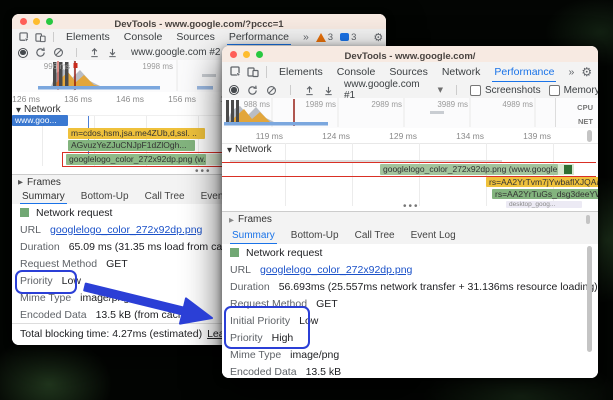  What do you see at coordinates (130, 99) in the screenshot?
I see `ruler-tick: 146 ms` at bounding box center [130, 99].